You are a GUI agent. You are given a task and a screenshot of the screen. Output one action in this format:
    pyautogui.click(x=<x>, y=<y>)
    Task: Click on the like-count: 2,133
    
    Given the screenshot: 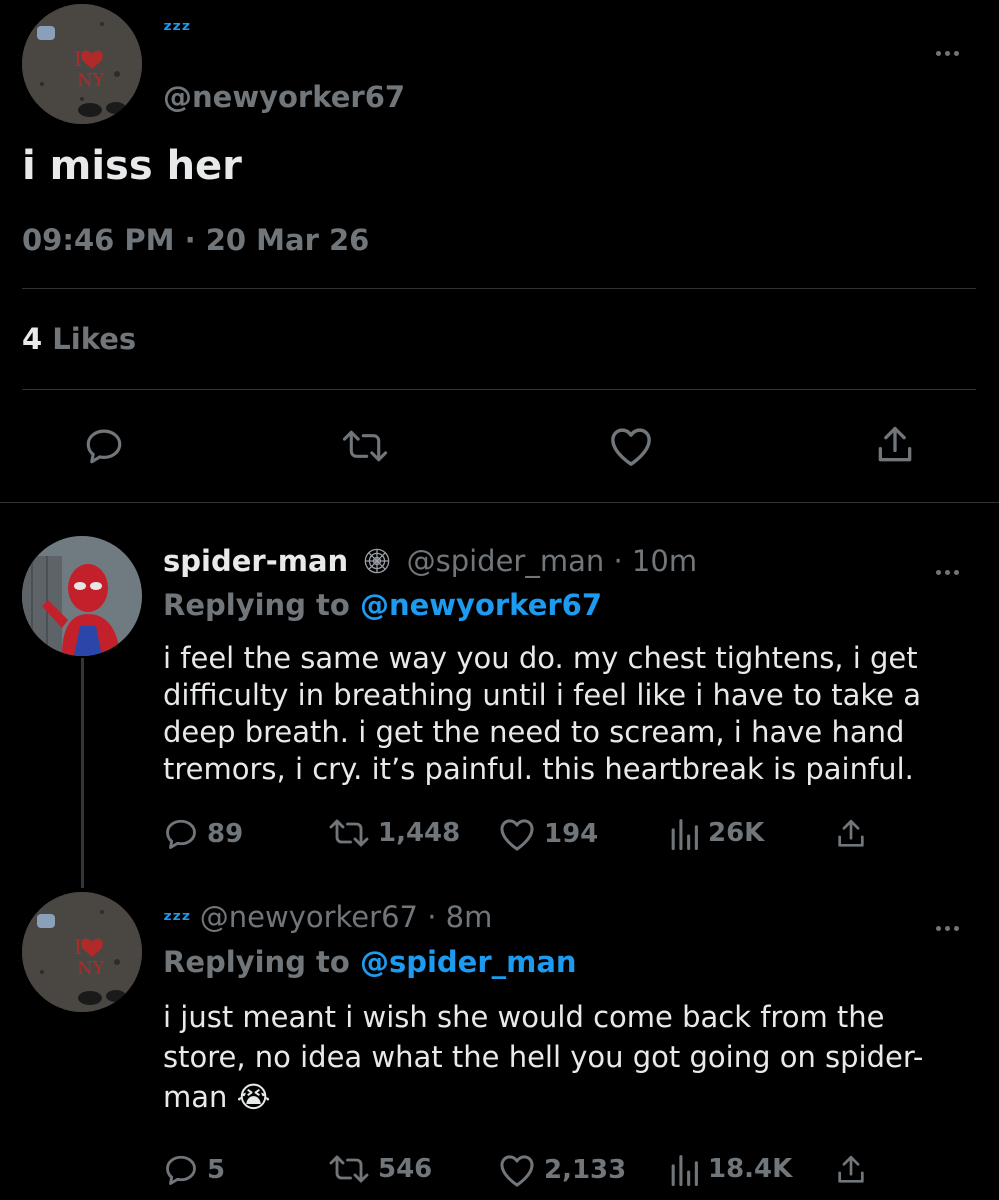 What is the action you would take?
    pyautogui.click(x=562, y=1170)
    